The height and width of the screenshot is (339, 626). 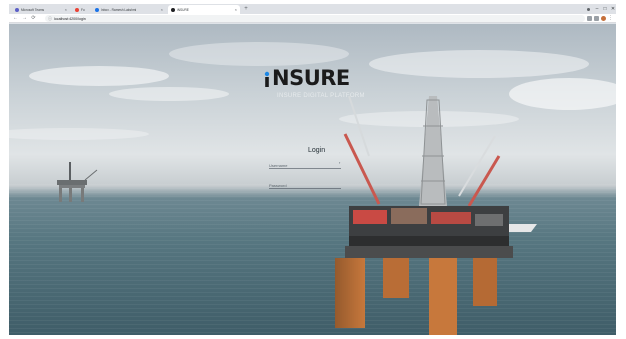 What do you see at coordinates (612, 9) in the screenshot?
I see `close-window-button: ✕` at bounding box center [612, 9].